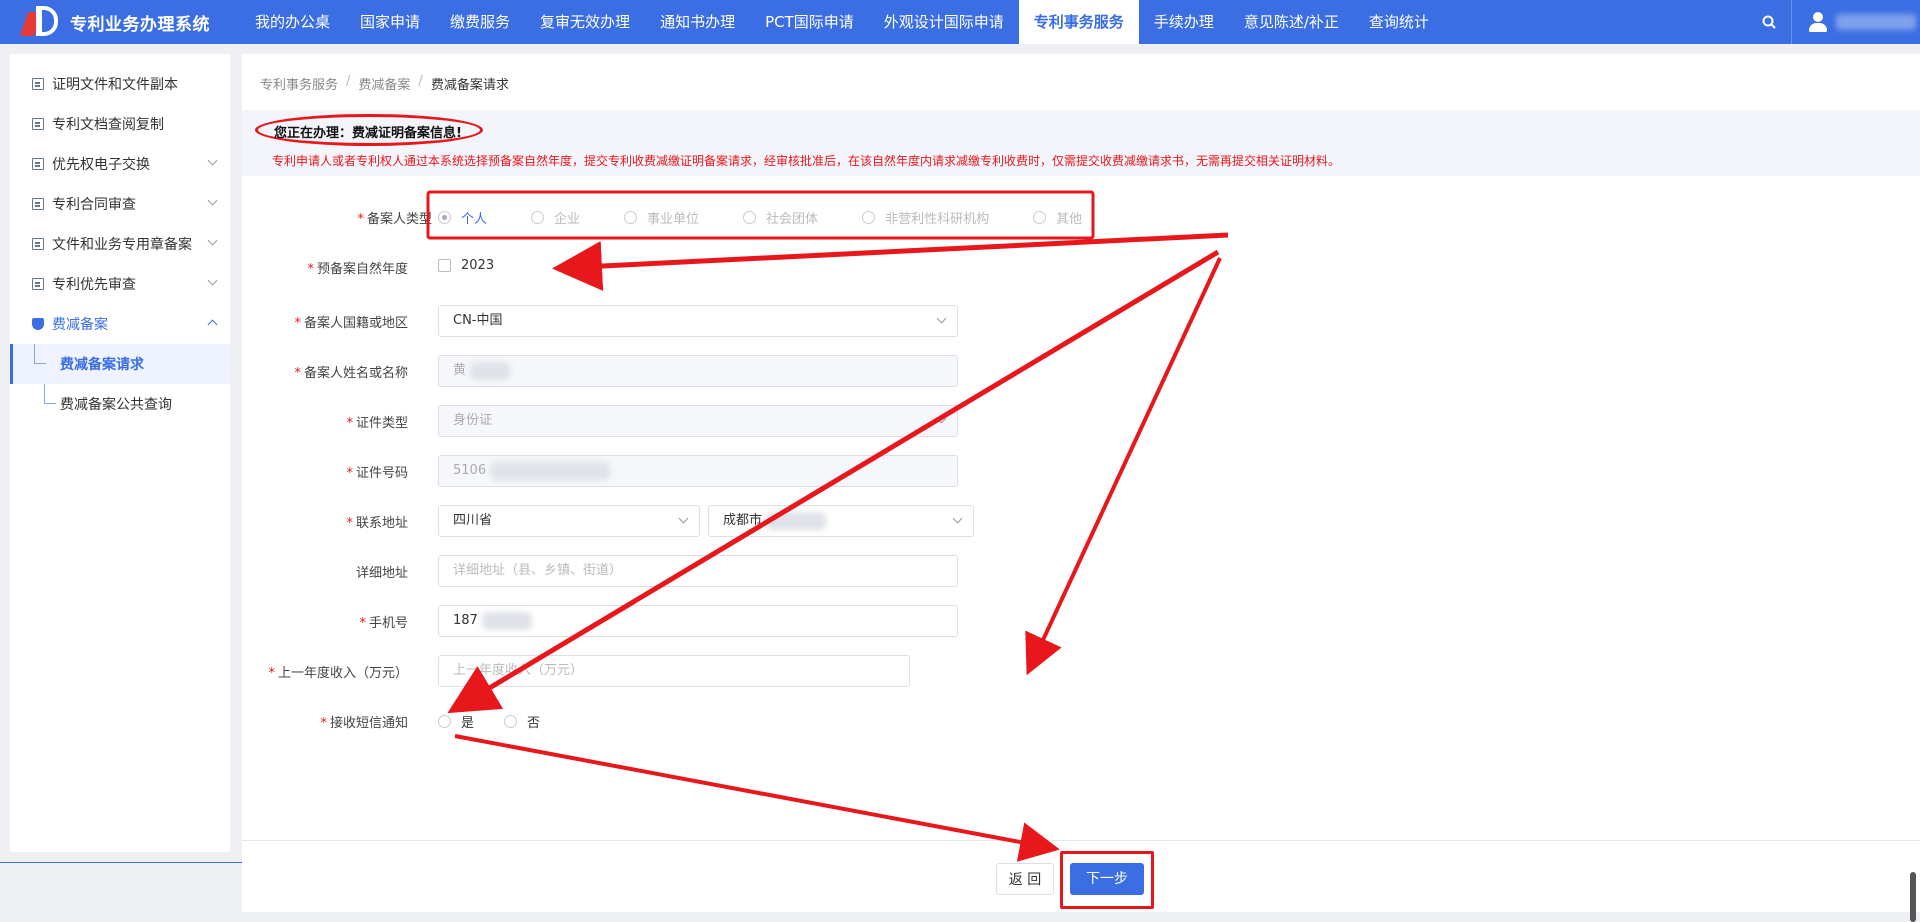 This screenshot has height=922, width=1920. Describe the element at coordinates (101, 165) in the screenshot. I see `sidebar-item-label: 优先权电子交换` at that location.